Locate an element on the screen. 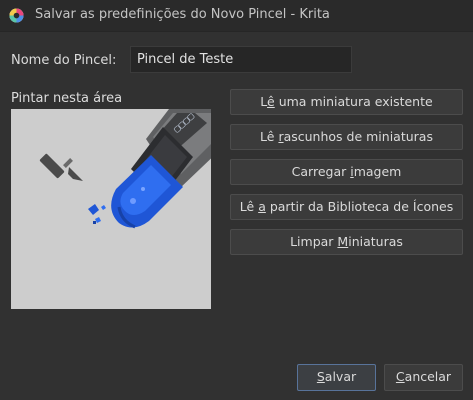 This screenshot has width=473, height=400. brush-name-input is located at coordinates (241, 59).